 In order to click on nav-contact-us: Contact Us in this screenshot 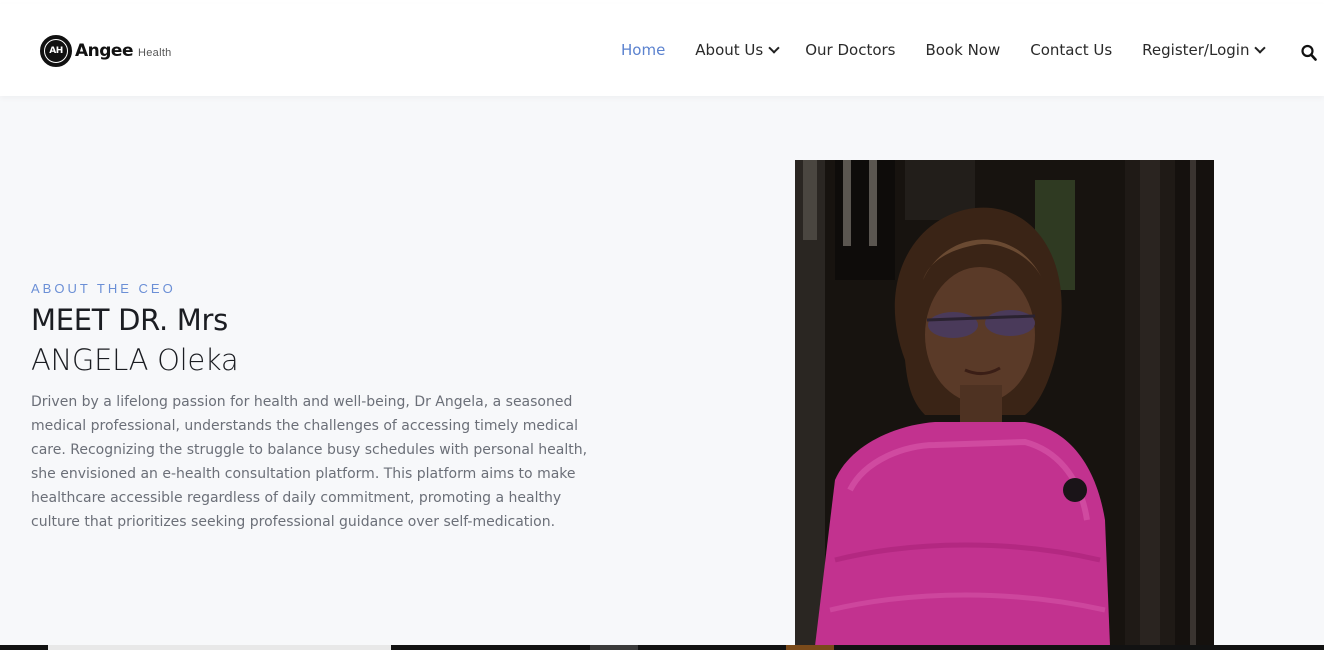, I will do `click(1071, 50)`.